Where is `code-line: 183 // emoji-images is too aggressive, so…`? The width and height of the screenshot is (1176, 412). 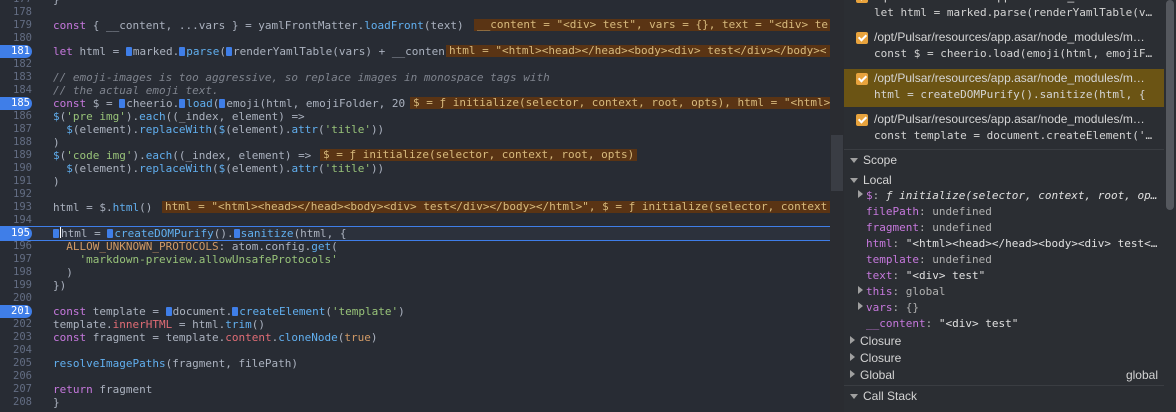
code-line: 183 // emoji-images is too aggressive, so… is located at coordinates (415, 77).